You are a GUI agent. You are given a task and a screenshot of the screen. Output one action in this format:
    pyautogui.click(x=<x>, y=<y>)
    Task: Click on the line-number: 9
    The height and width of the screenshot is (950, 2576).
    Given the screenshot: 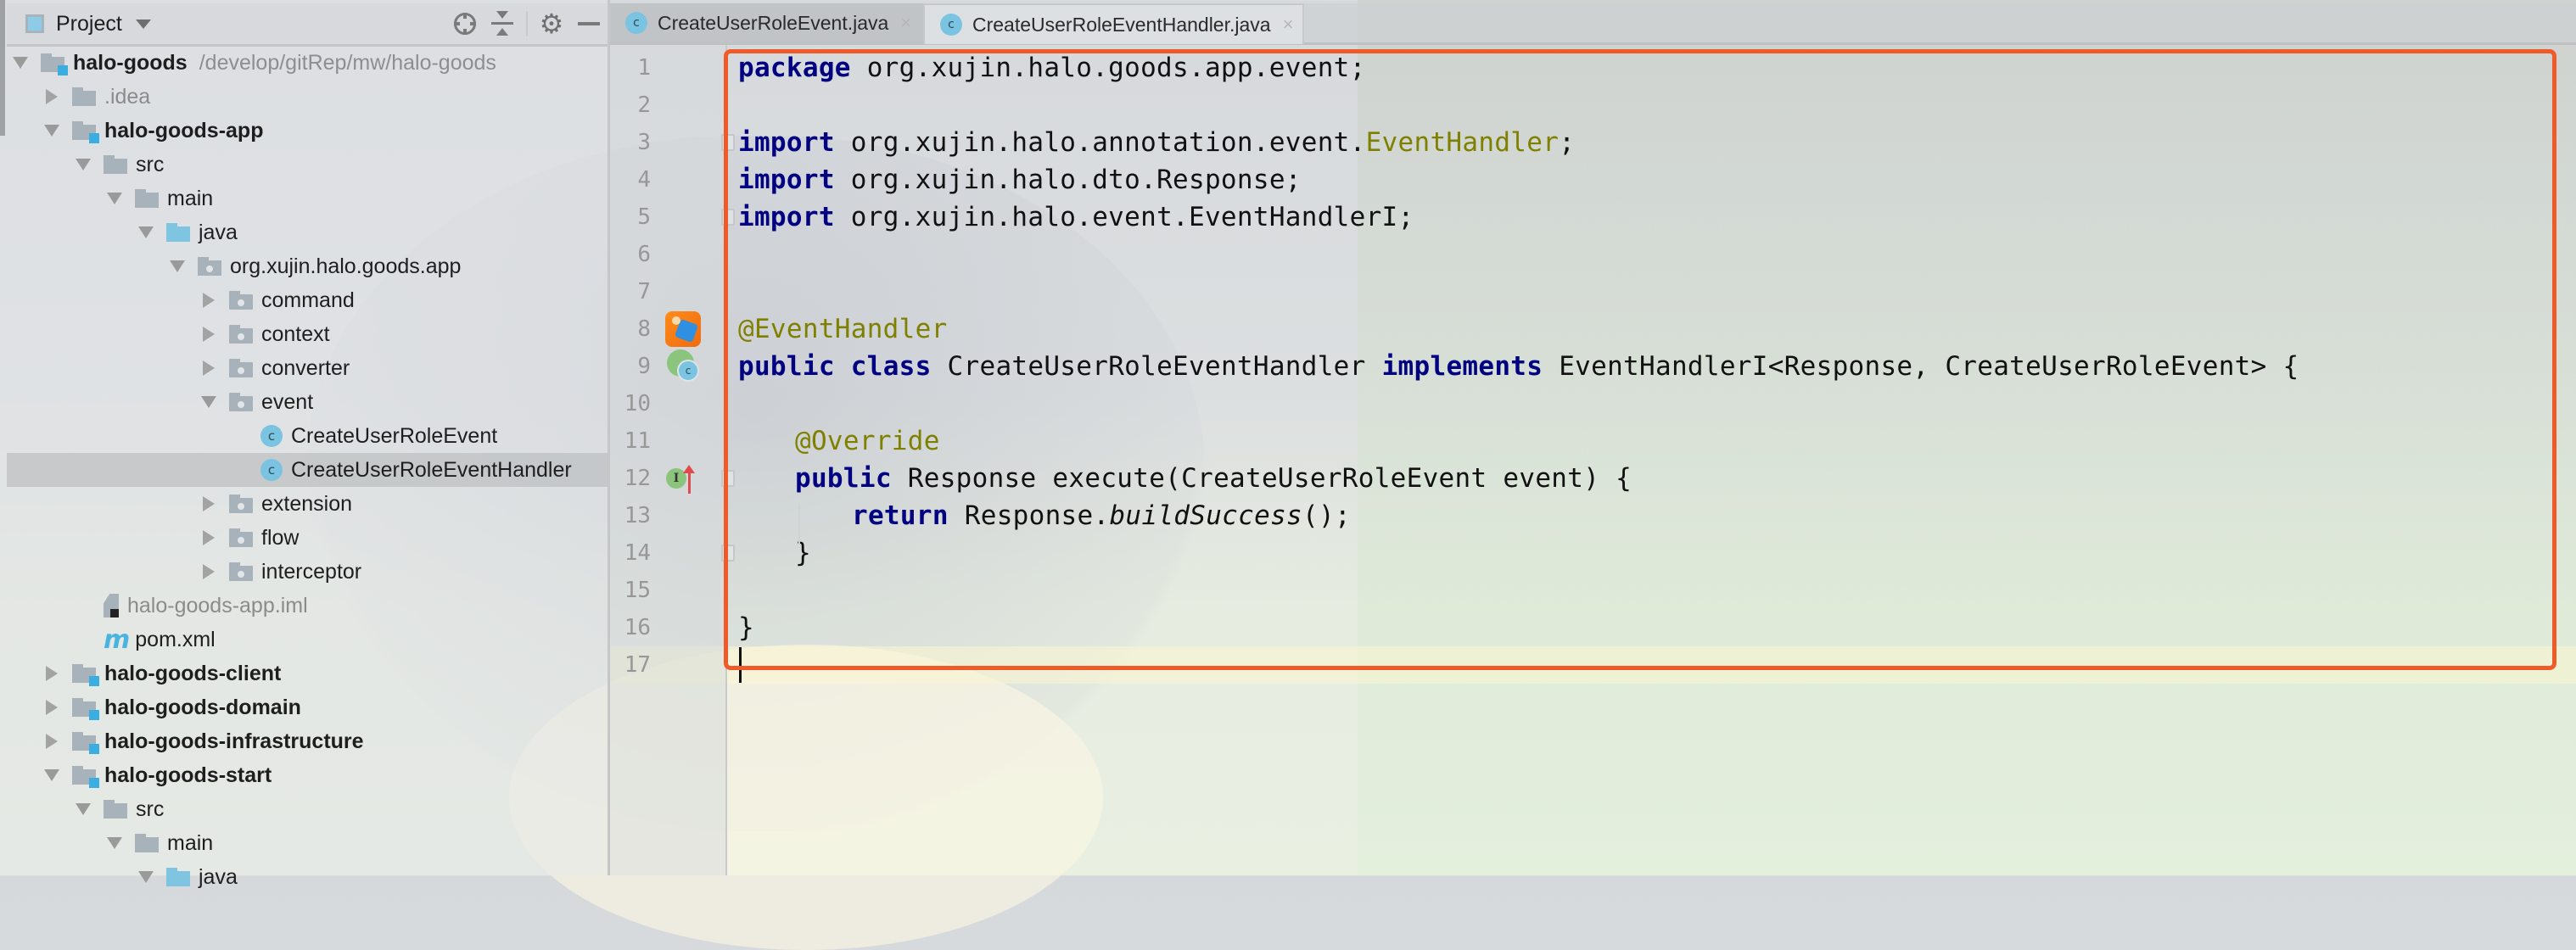 What is the action you would take?
    pyautogui.click(x=631, y=366)
    